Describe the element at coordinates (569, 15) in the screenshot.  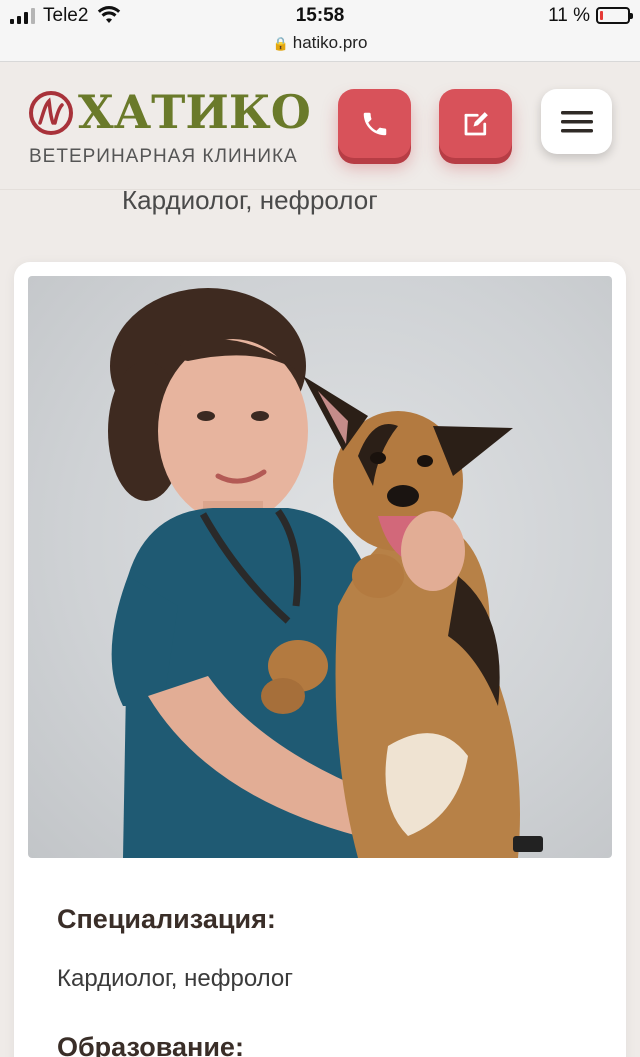
I see `battery-percent: 11 %` at that location.